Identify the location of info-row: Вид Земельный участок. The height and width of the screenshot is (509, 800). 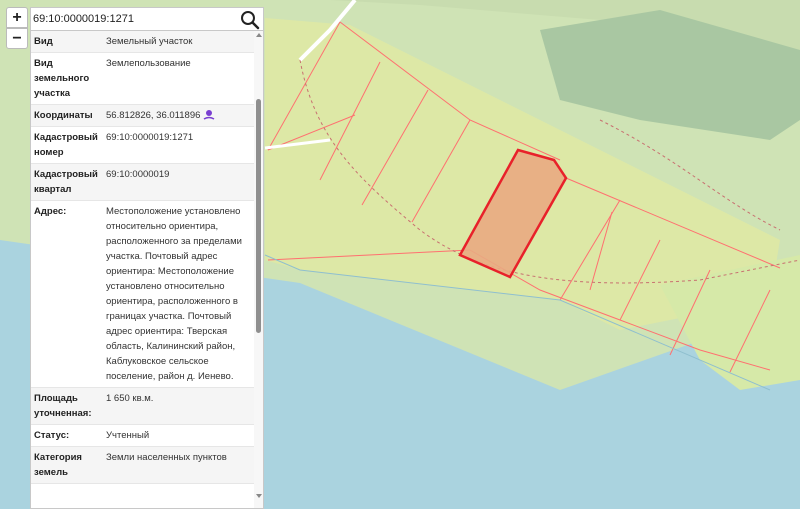
(143, 42).